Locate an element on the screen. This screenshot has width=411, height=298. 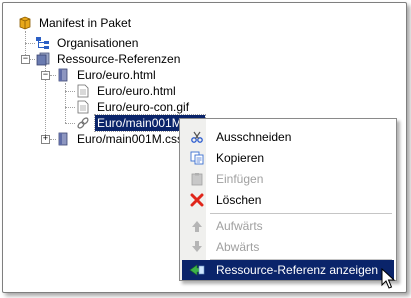
delete-icon is located at coordinates (197, 200).